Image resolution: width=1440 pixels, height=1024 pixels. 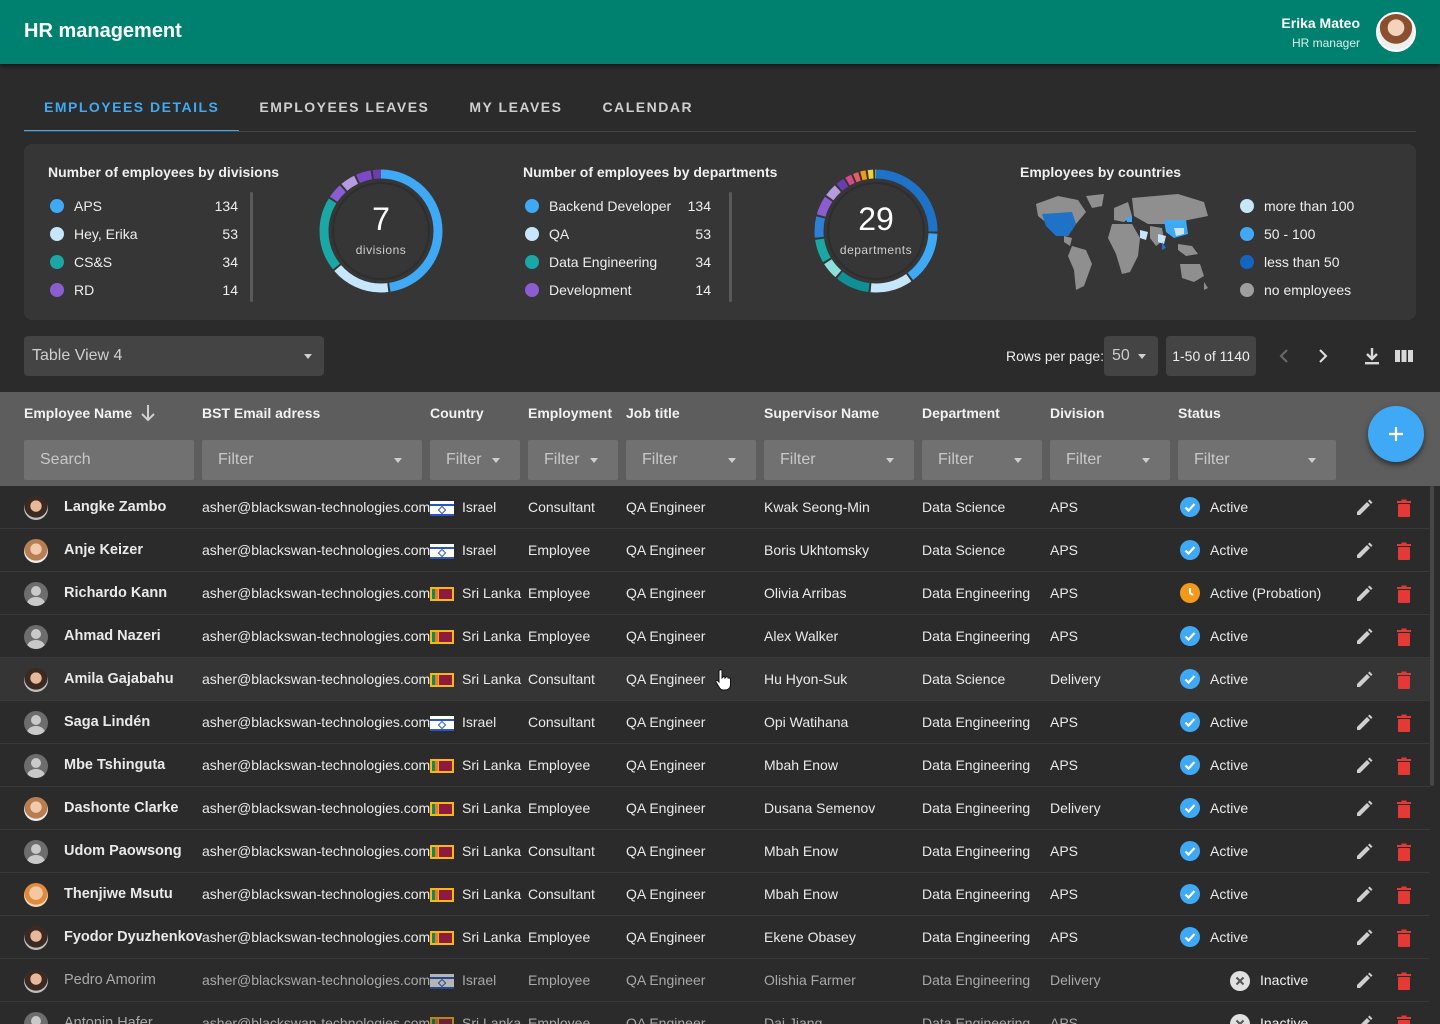 What do you see at coordinates (133, 937) in the screenshot?
I see `employee-name: Fyodor Dyuzhenkov` at bounding box center [133, 937].